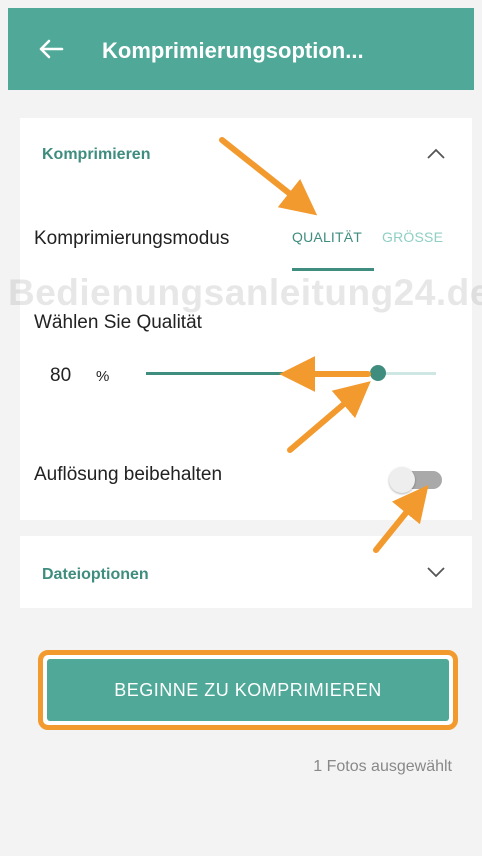  What do you see at coordinates (402, 480) in the screenshot?
I see `toggle-knob` at bounding box center [402, 480].